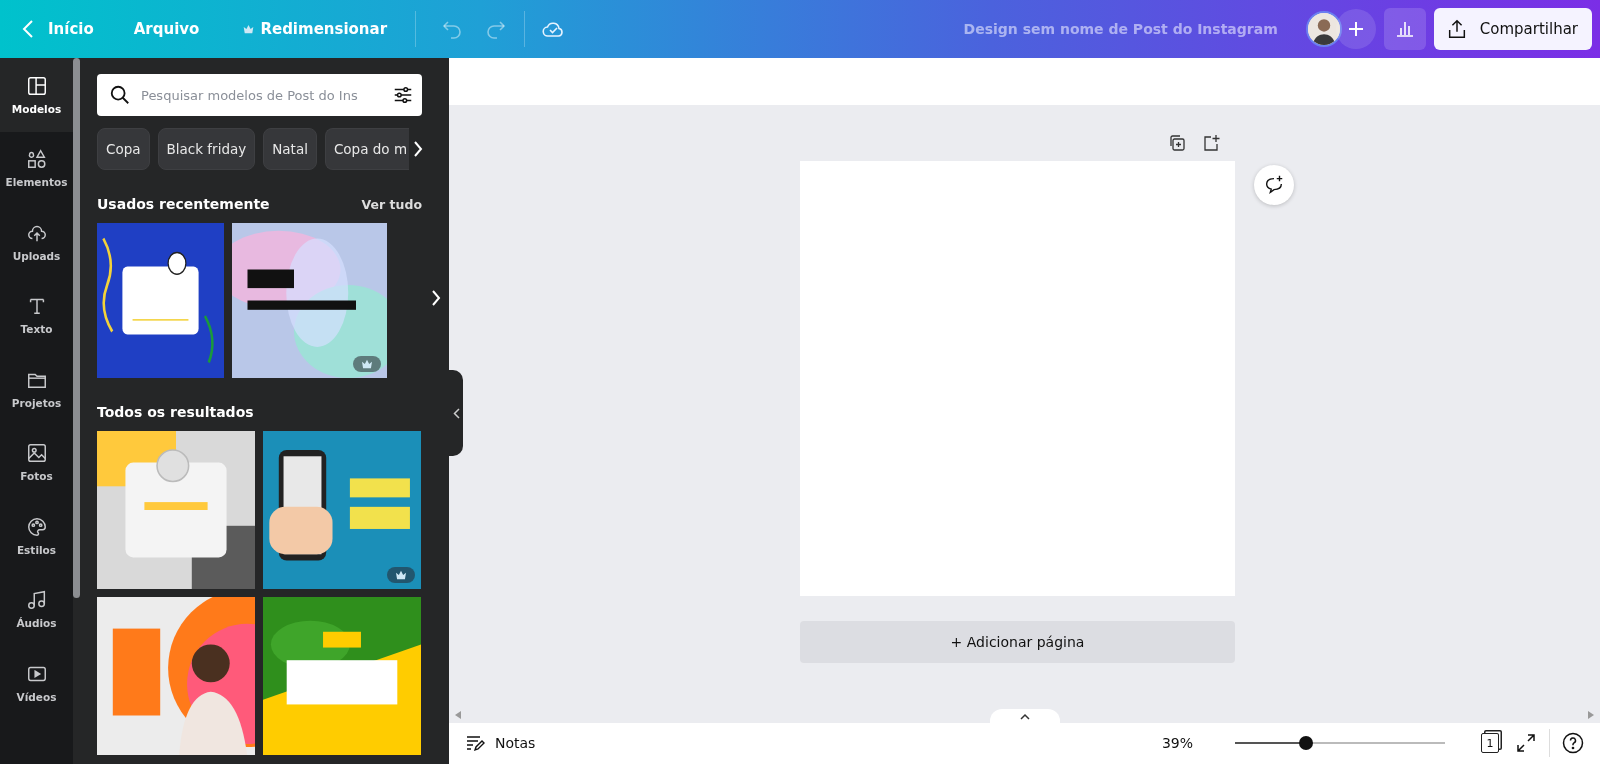  I want to click on add-collaborator-button, so click(1355, 29).